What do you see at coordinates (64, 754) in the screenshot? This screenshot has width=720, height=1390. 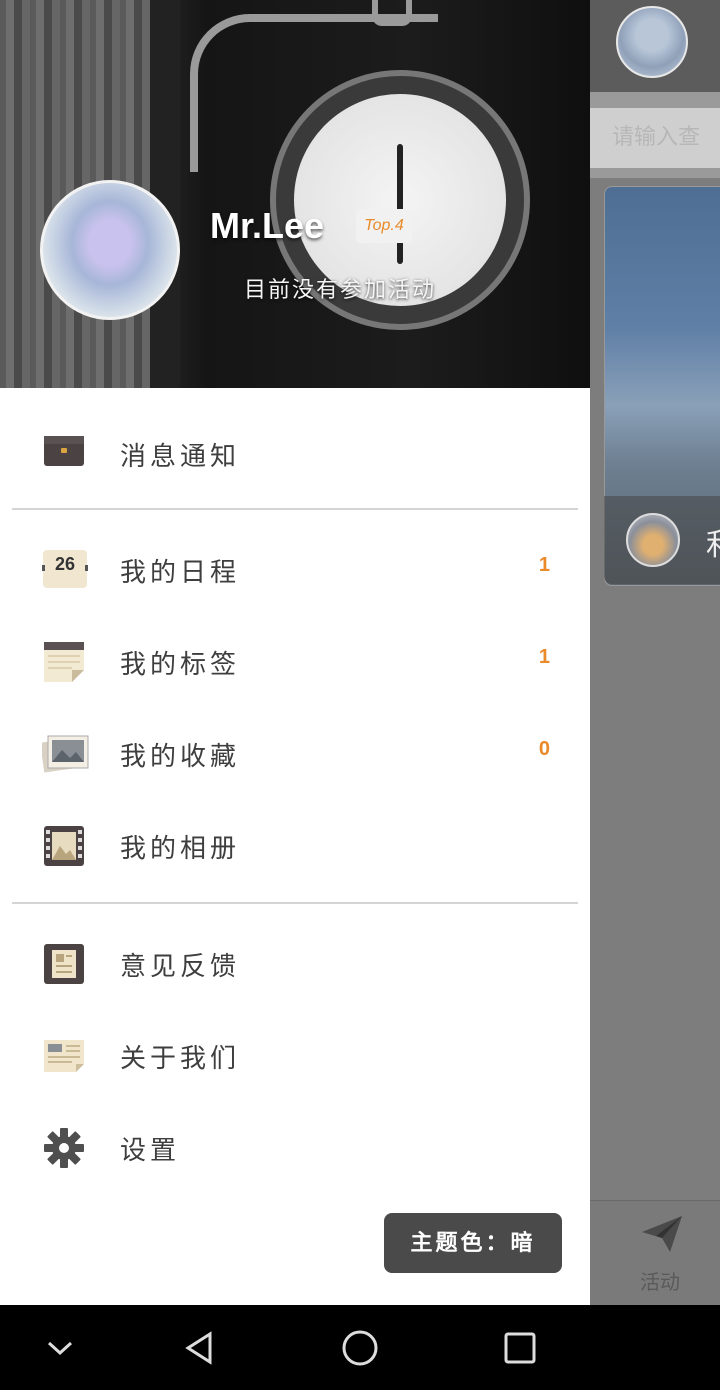 I see `photos-icon` at bounding box center [64, 754].